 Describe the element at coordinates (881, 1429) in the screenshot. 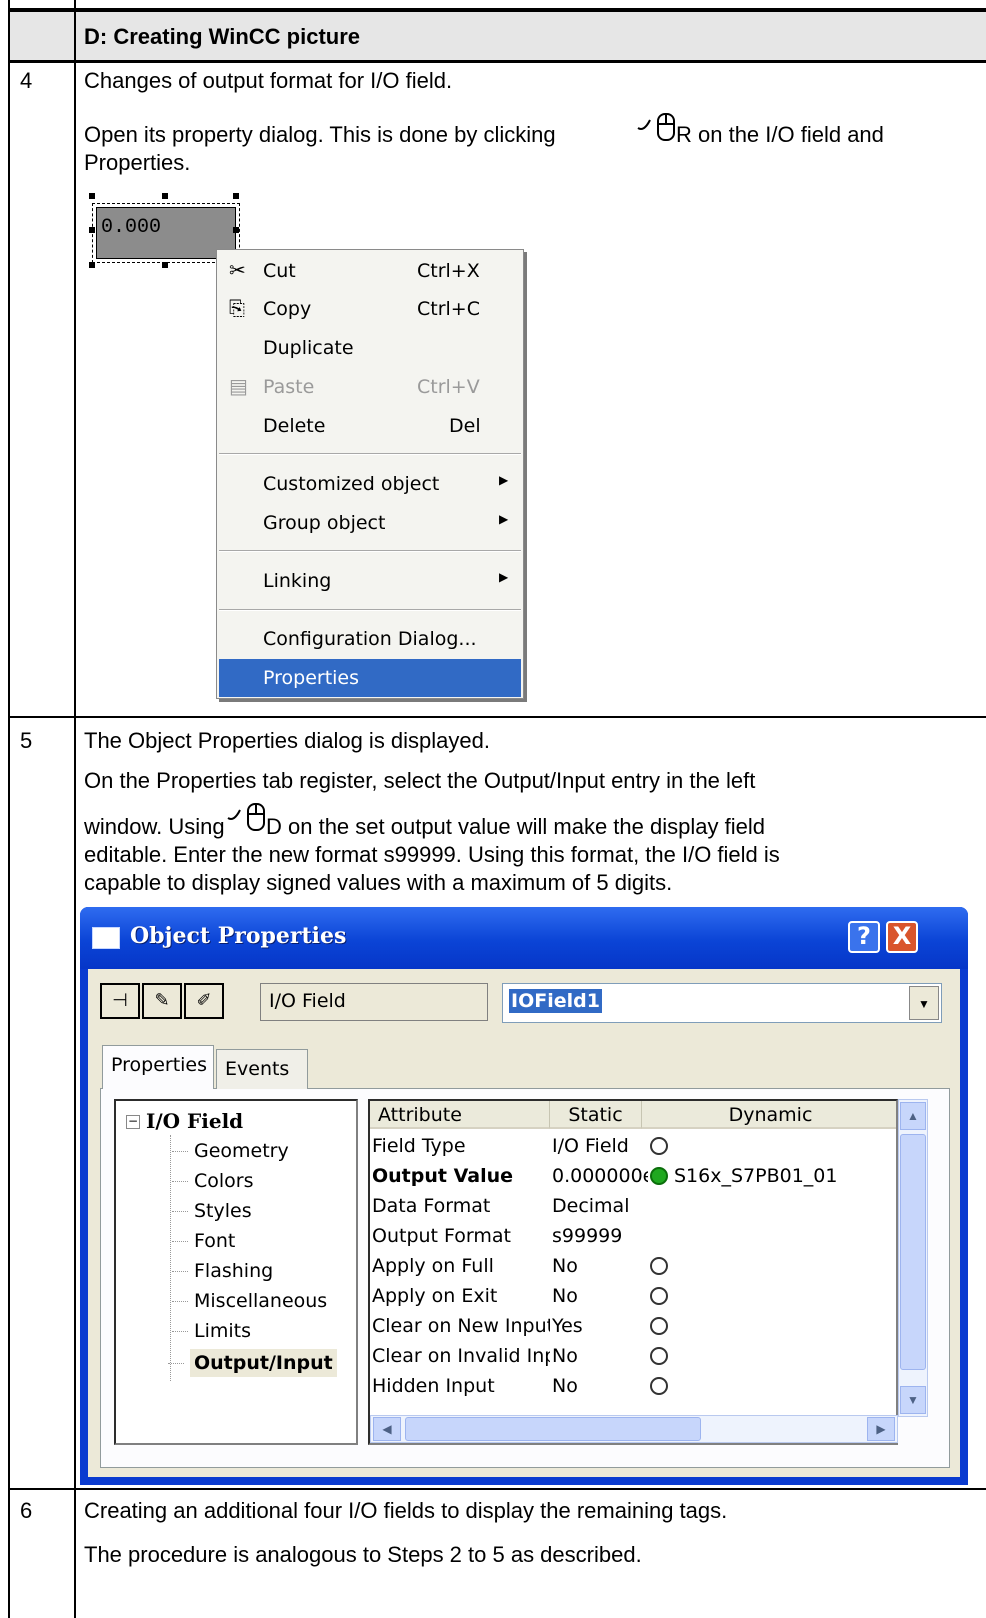

I see `scroll-right-icon: ▶` at that location.